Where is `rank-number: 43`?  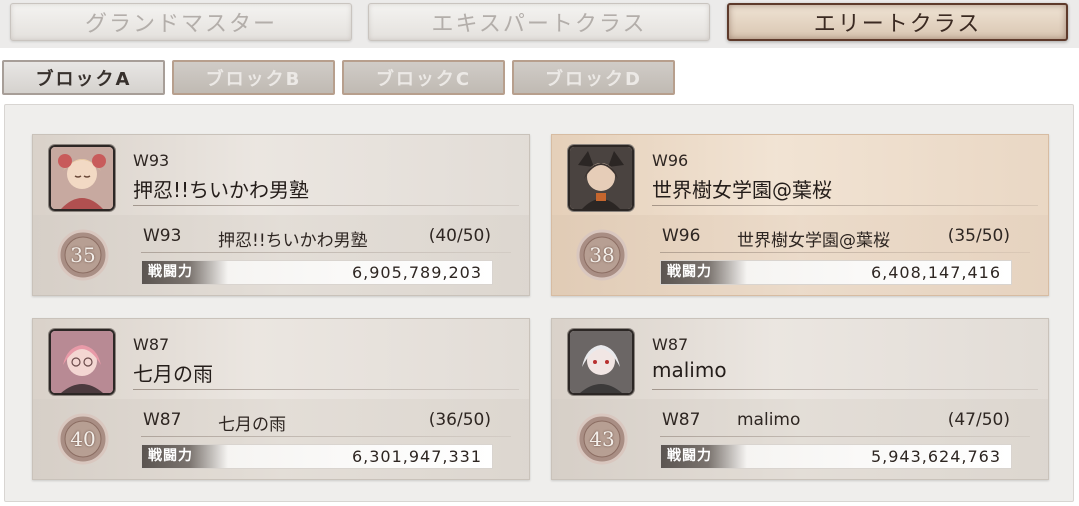
rank-number: 43 is located at coordinates (602, 439).